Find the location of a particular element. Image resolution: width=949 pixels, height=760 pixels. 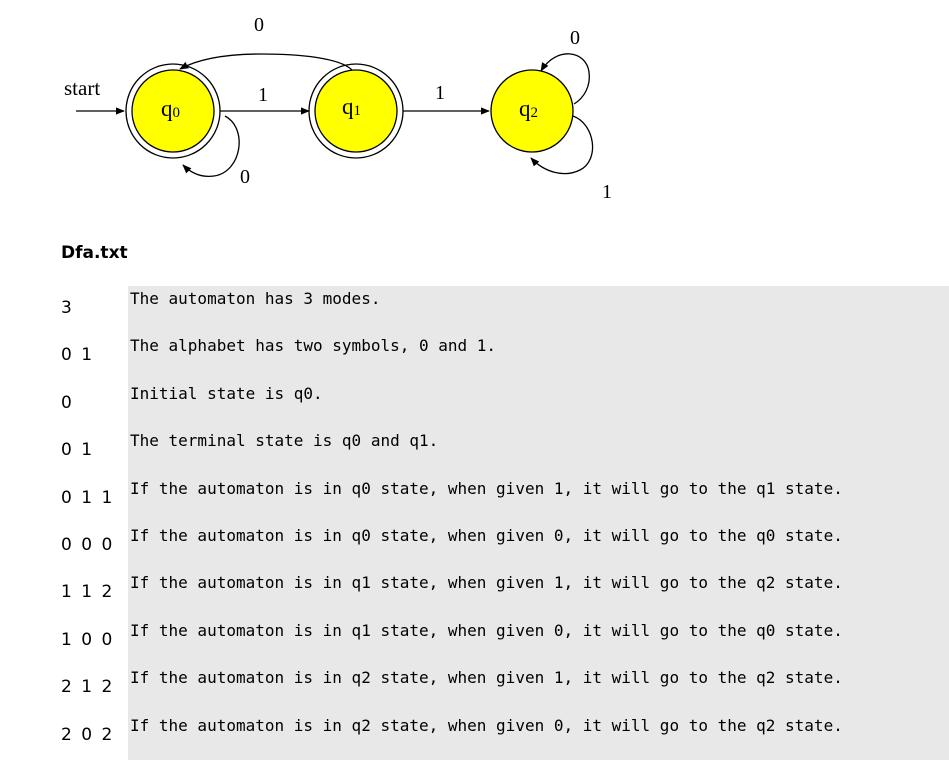

file-title: Dfa.txt is located at coordinates (94, 253).